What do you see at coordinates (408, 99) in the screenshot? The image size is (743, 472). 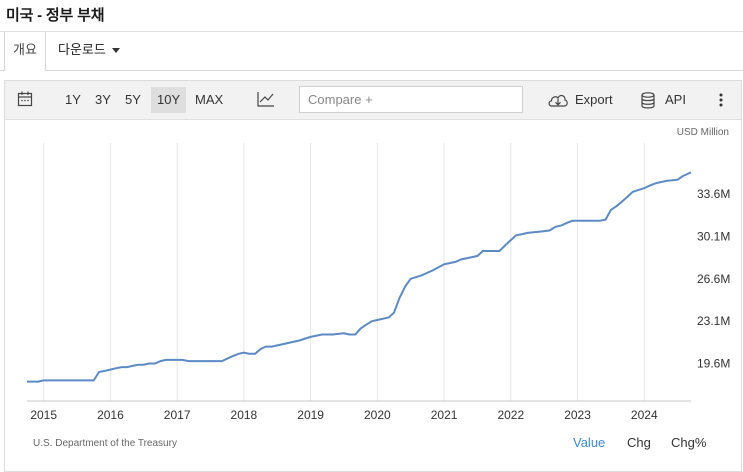 I see `compare-input` at bounding box center [408, 99].